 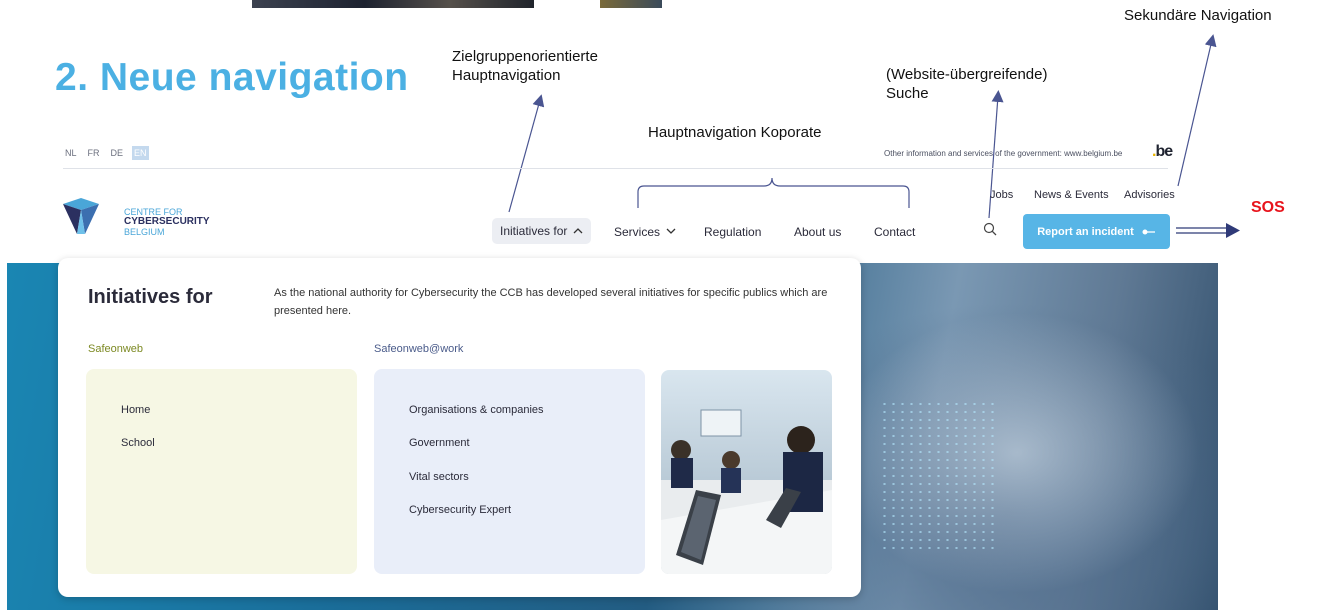 What do you see at coordinates (71, 153) in the screenshot?
I see `language-nl: NL` at bounding box center [71, 153].